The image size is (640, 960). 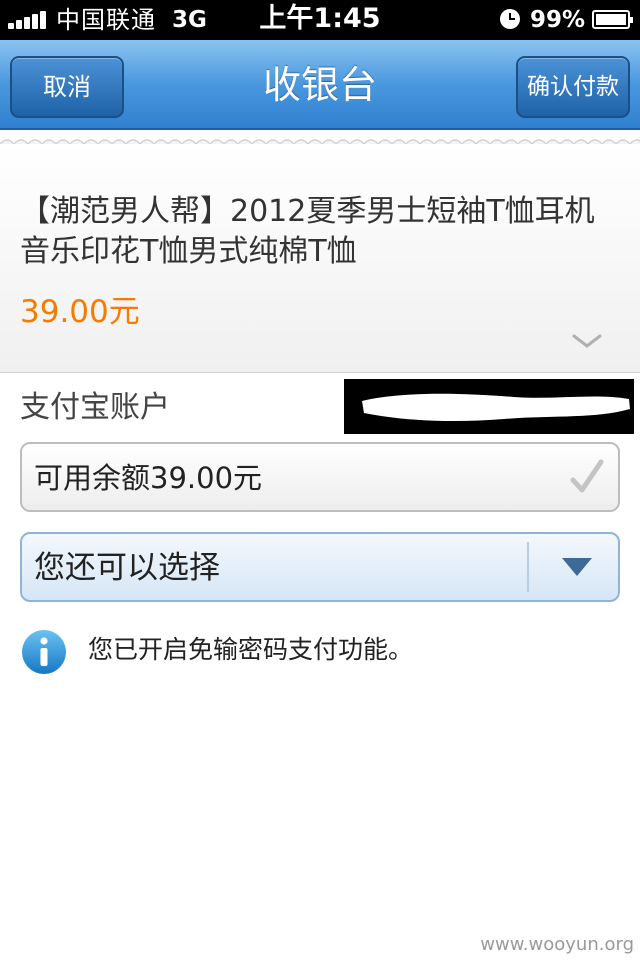 I want to click on product-title: 【潮范男人帮】2012夏季男士短袖T恤耳机音乐印花T恤男式纯棉T恤, so click(x=307, y=231).